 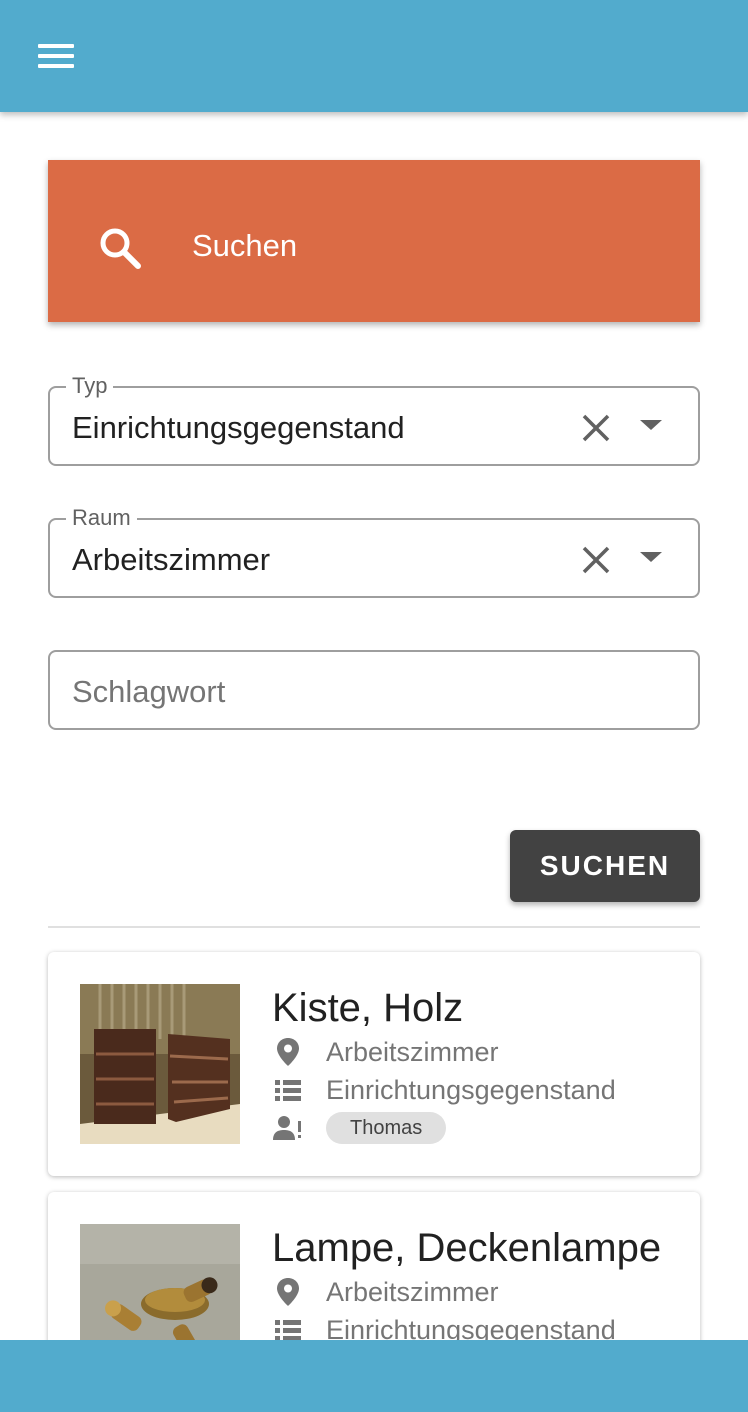 I want to click on type-select: Typ Einrichtungsgegenstand, so click(x=374, y=419).